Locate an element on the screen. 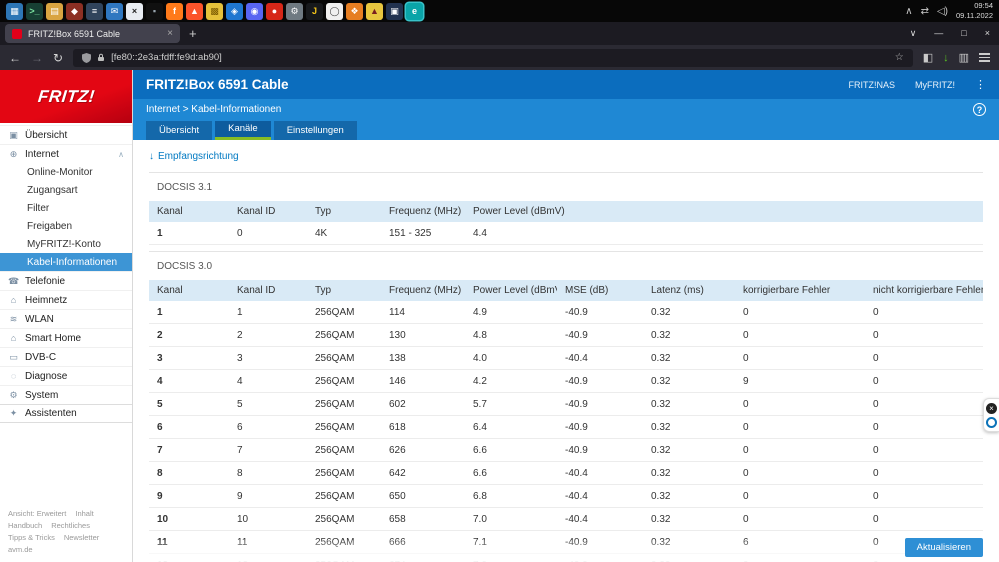 Image resolution: width=999 pixels, height=562 pixels. console-icon: ▪ is located at coordinates (154, 11).